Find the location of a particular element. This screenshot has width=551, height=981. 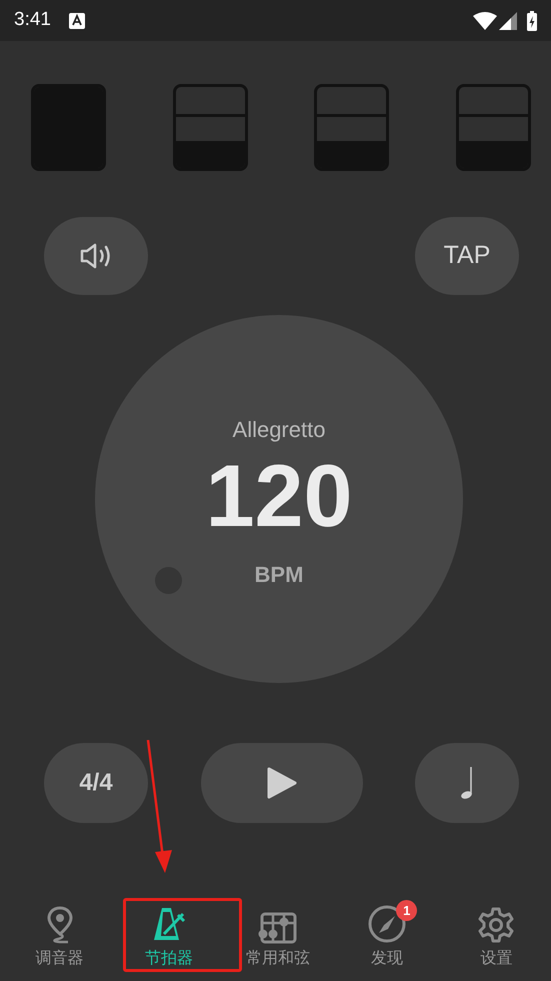

location-pin-icon is located at coordinates (60, 925).